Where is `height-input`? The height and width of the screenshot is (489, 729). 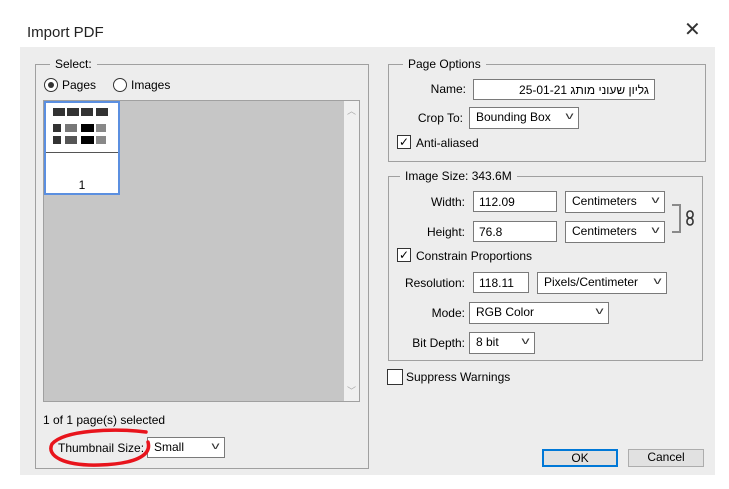 height-input is located at coordinates (515, 231).